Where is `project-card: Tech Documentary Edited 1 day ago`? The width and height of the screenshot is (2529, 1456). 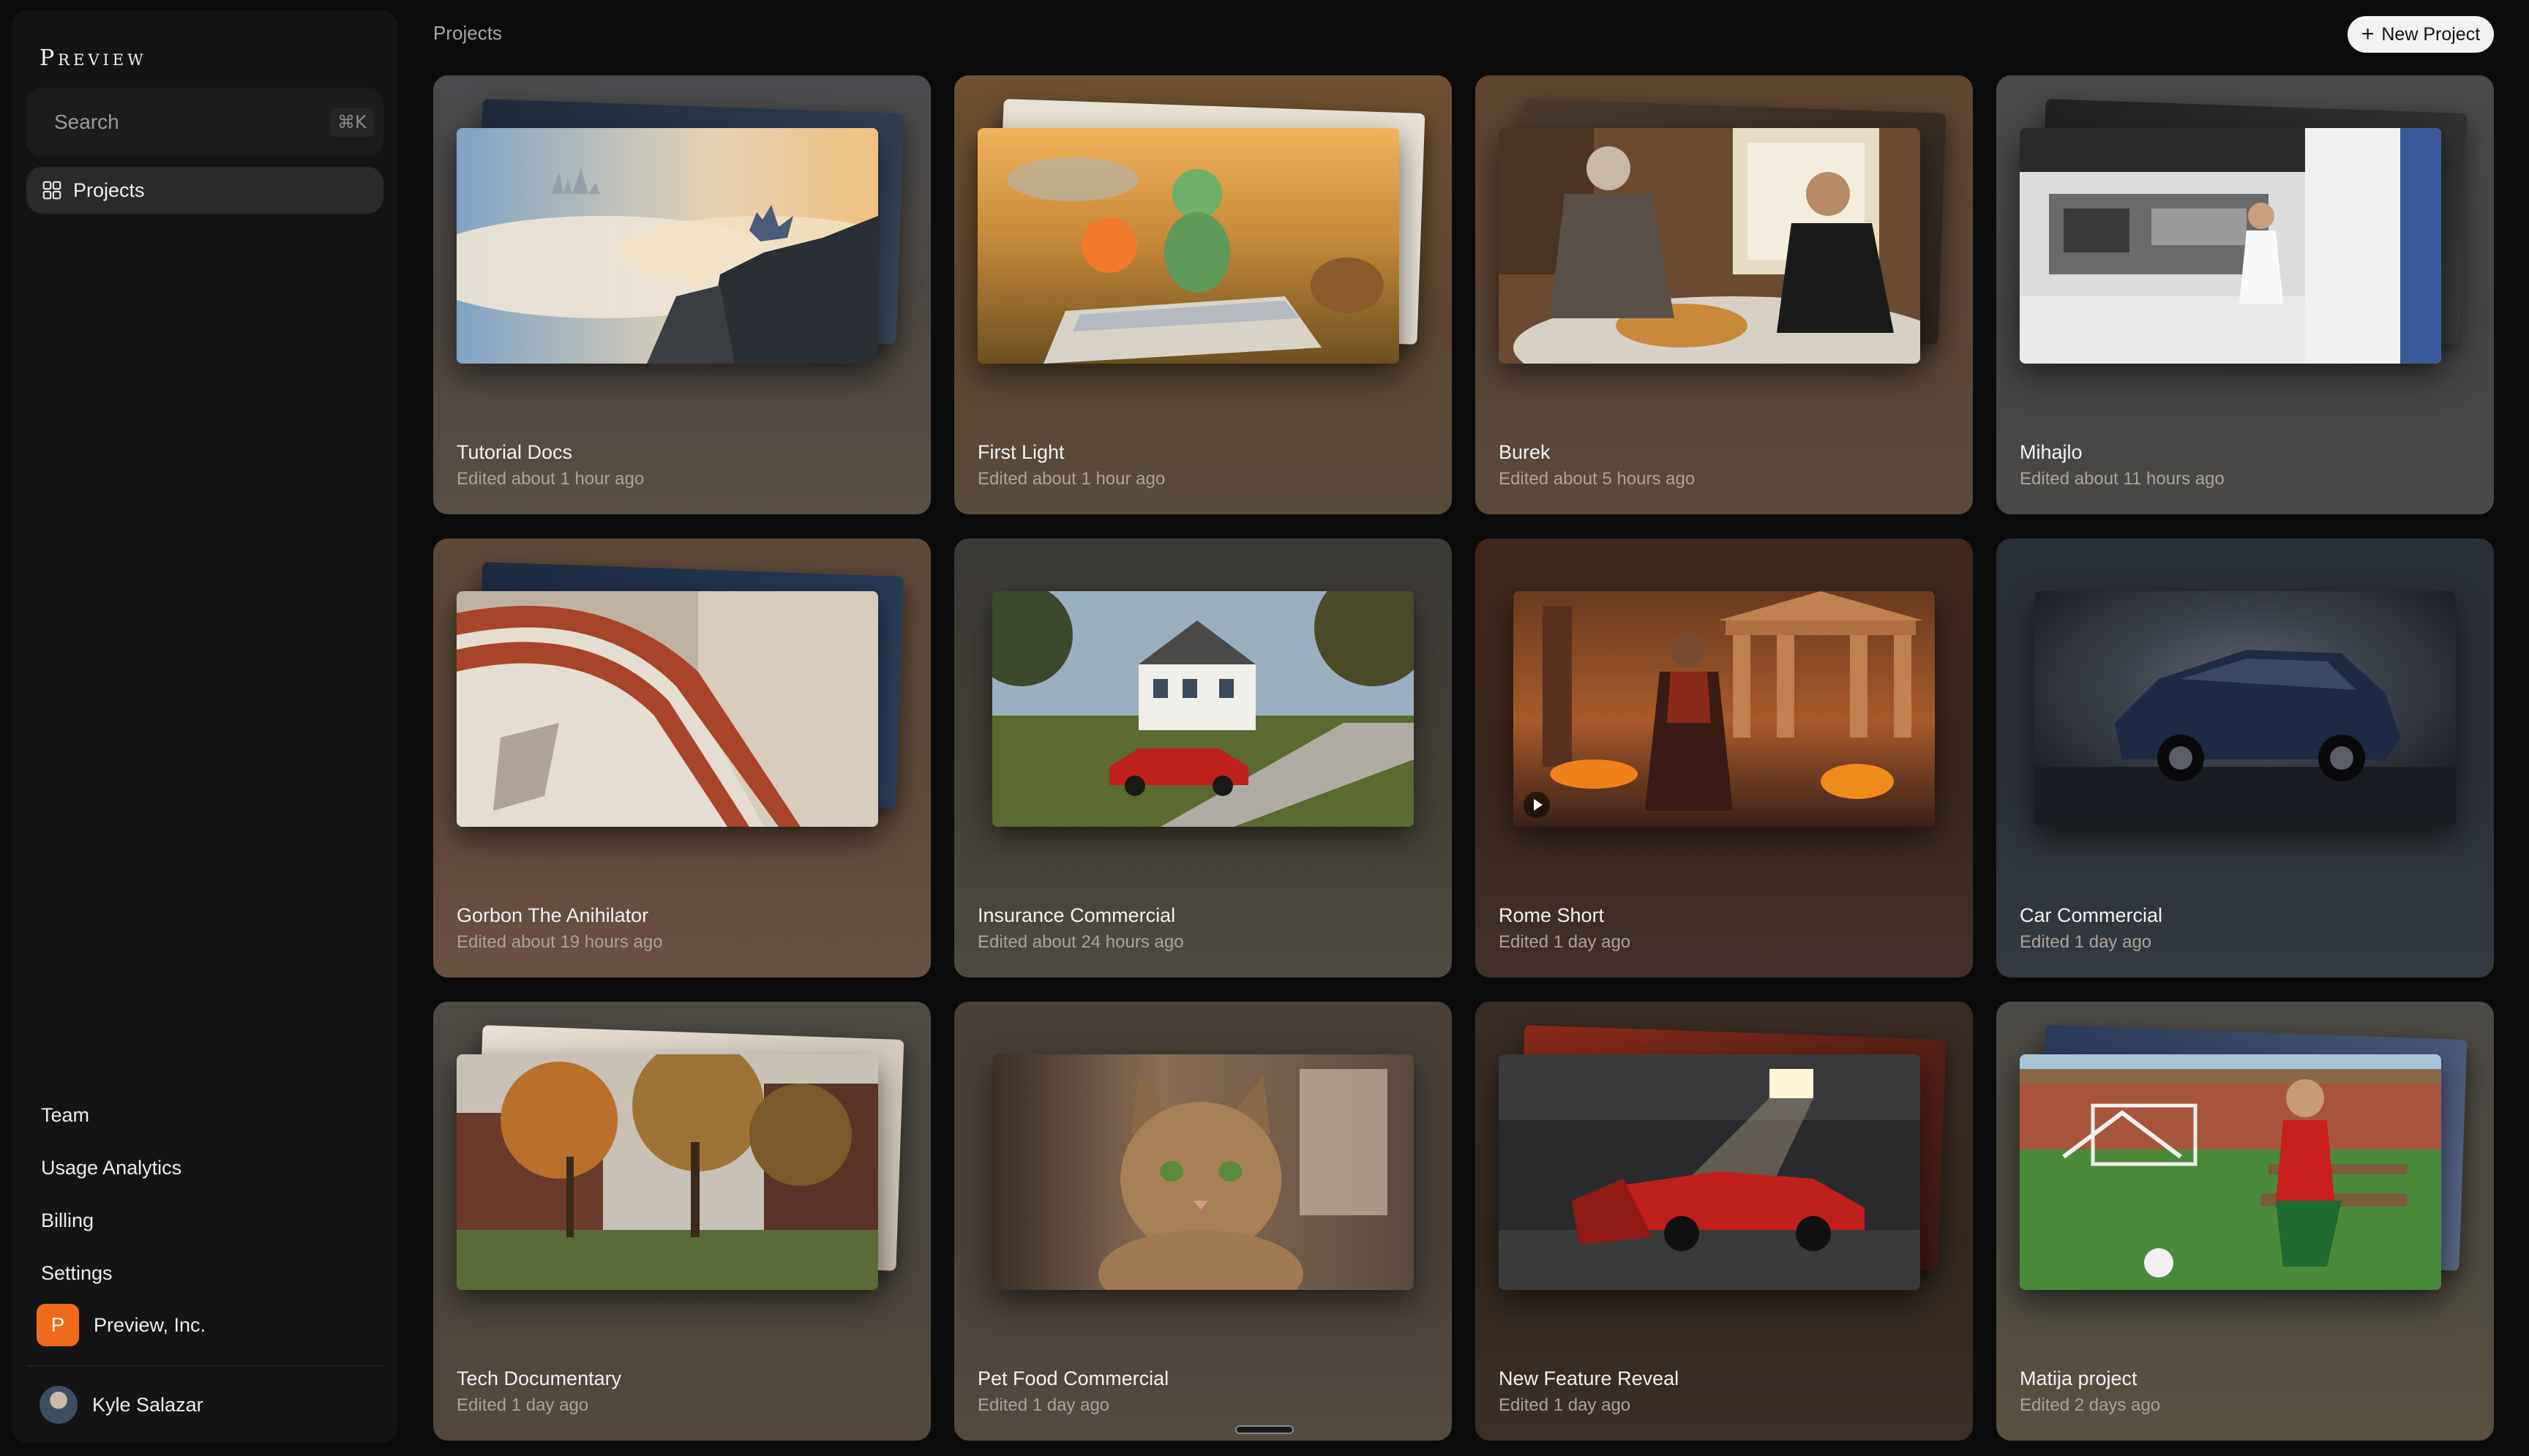 project-card: Tech Documentary Edited 1 day ago is located at coordinates (682, 1221).